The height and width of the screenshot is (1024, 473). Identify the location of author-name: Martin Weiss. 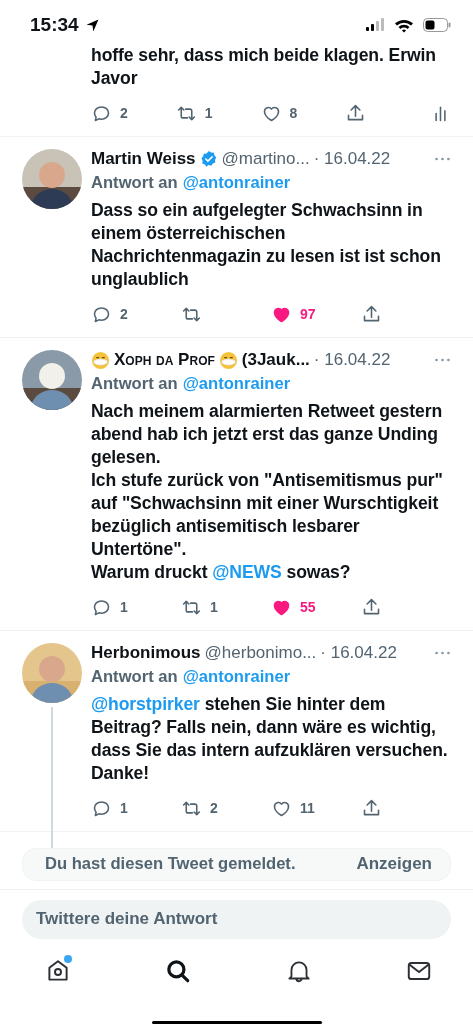
(143, 159).